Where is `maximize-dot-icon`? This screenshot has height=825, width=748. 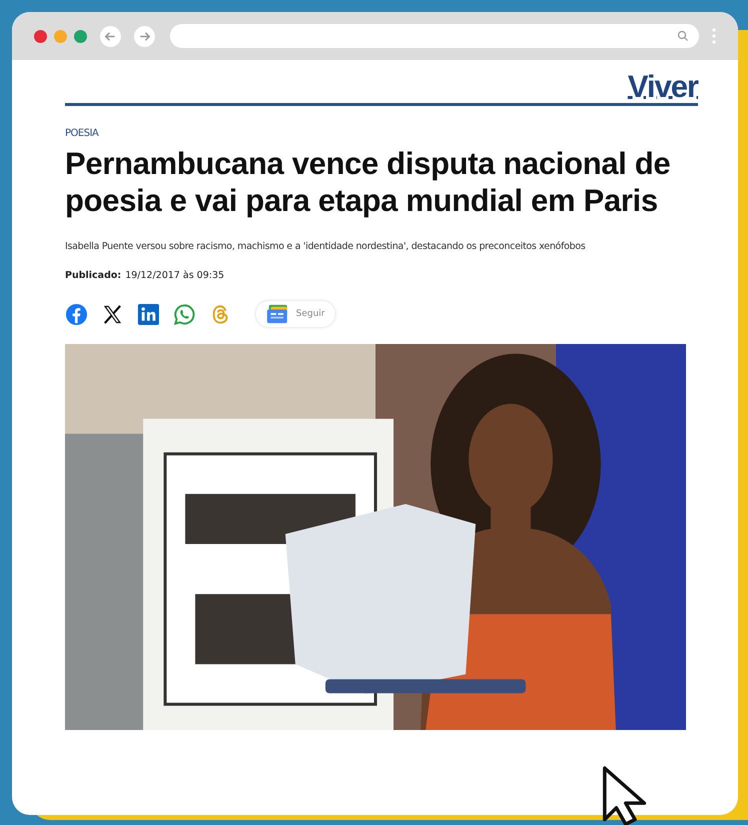 maximize-dot-icon is located at coordinates (80, 36).